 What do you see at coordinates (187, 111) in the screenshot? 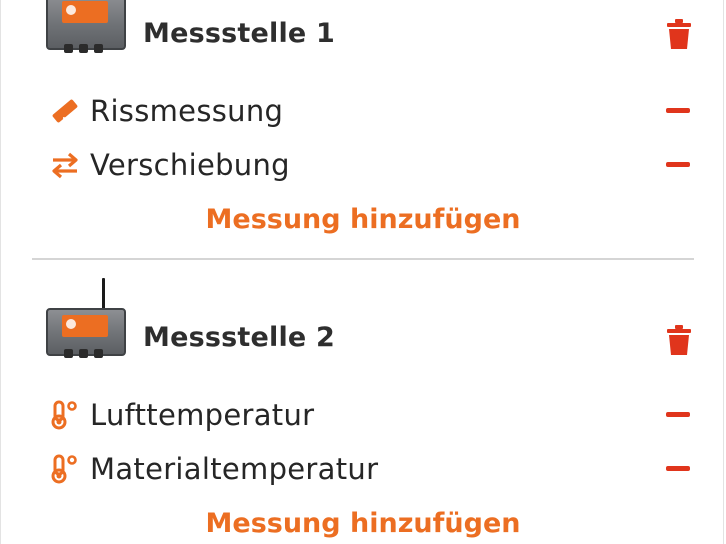
I see `measurement-label: Rissmessung` at bounding box center [187, 111].